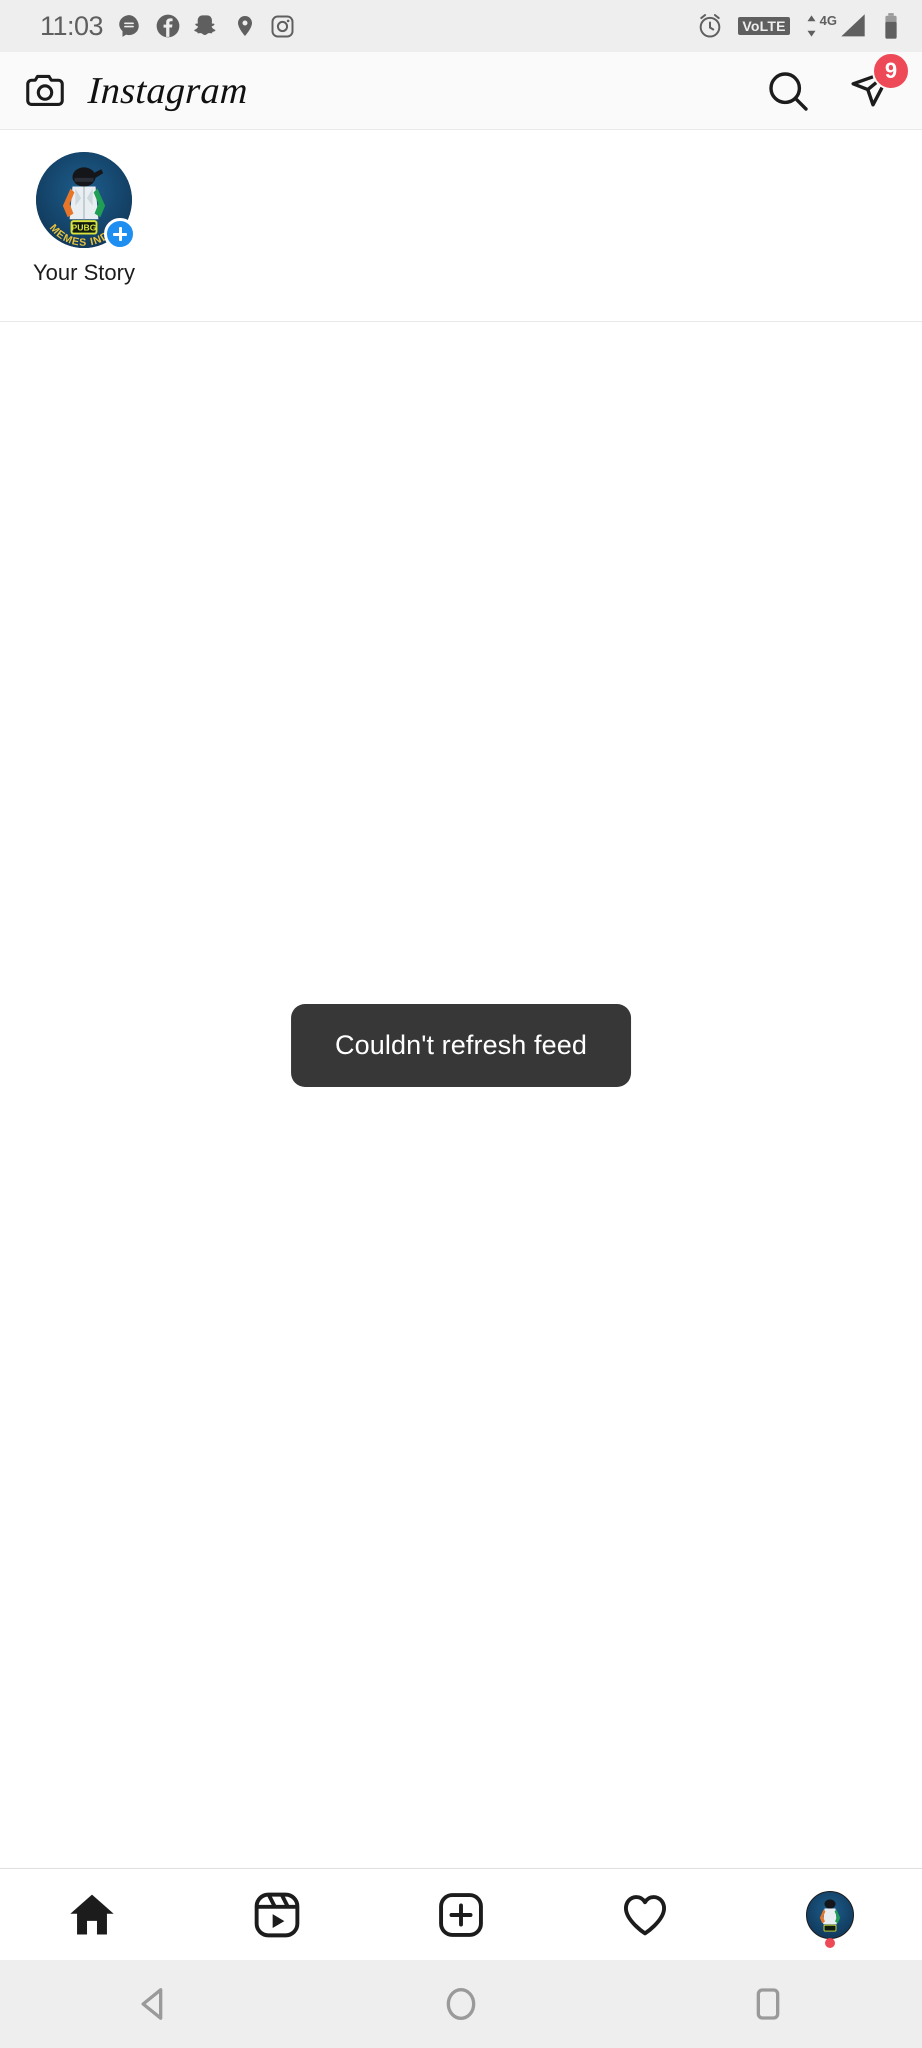 This screenshot has height=2048, width=922. I want to click on add-story-plus-icon, so click(120, 234).